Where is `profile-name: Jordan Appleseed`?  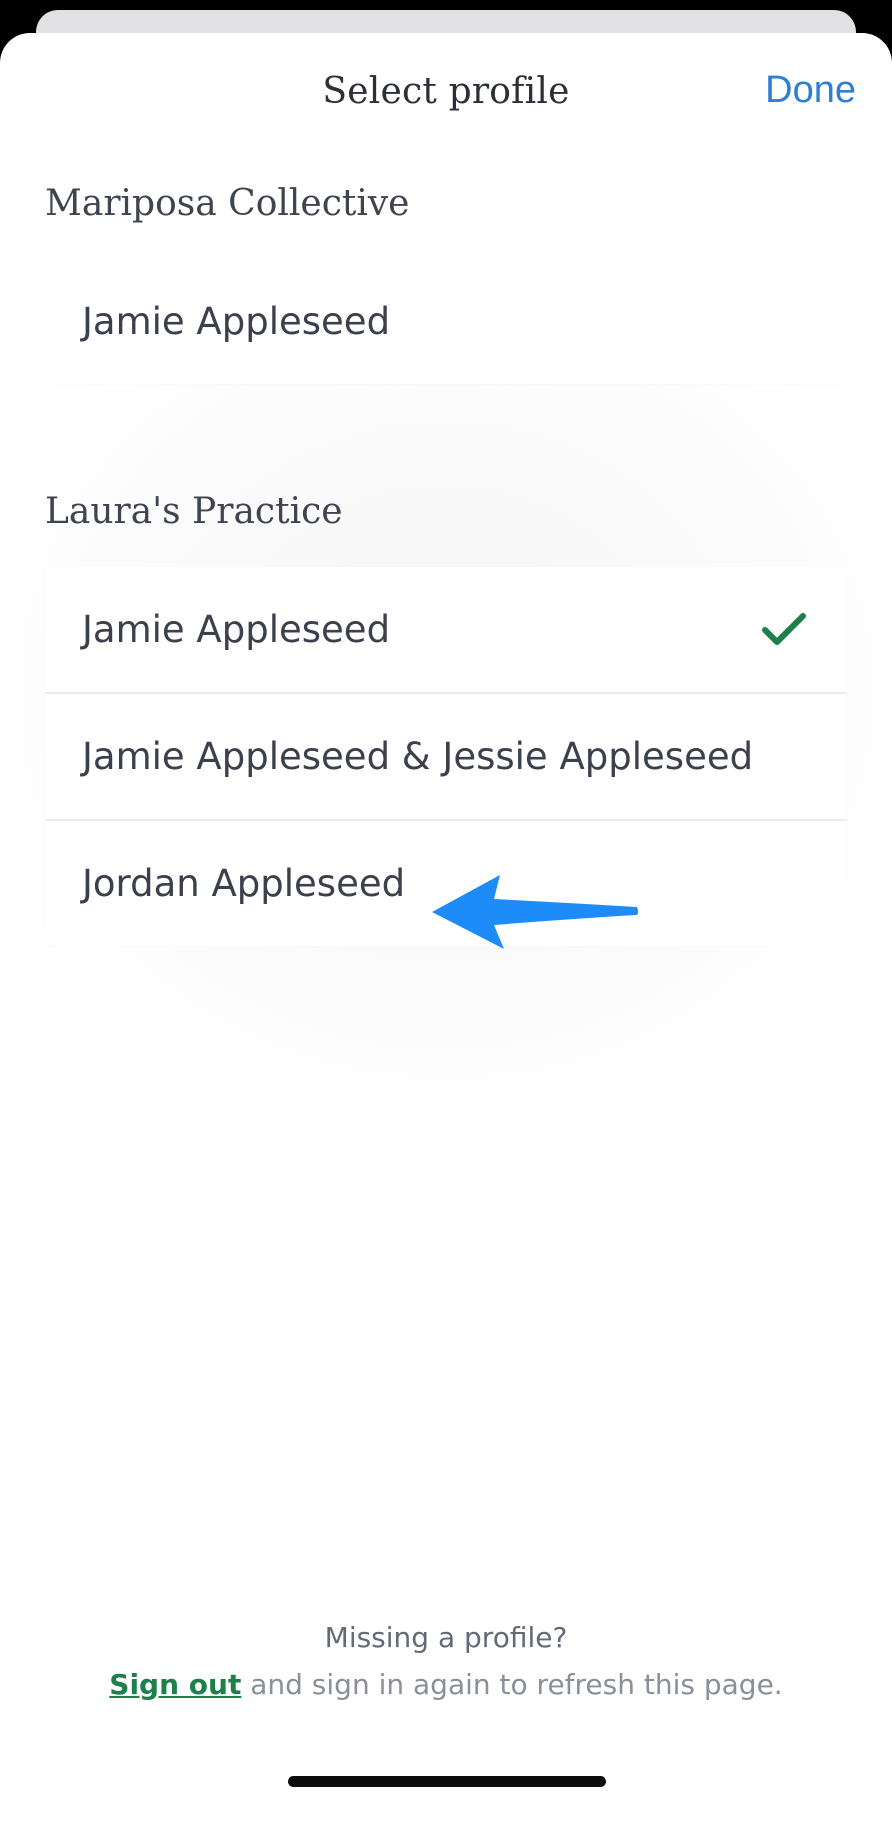 profile-name: Jordan Appleseed is located at coordinates (244, 883).